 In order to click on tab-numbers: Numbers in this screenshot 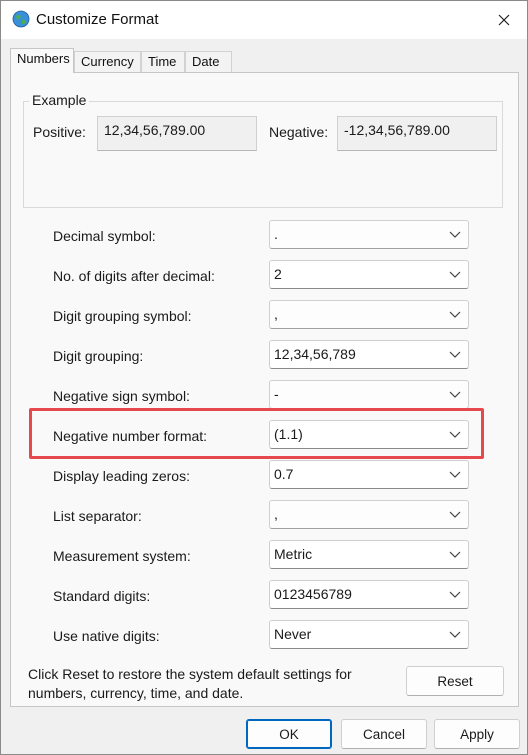, I will do `click(42, 60)`.